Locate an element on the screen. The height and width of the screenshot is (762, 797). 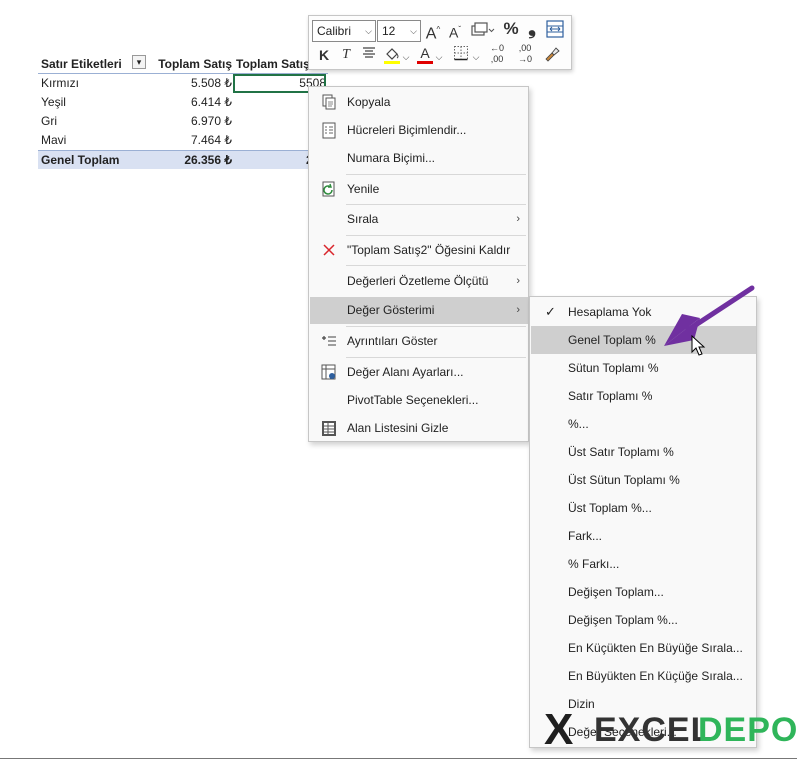
submenu-item-grand-total-percent: Genel Toplam % is located at coordinates (643, 340).